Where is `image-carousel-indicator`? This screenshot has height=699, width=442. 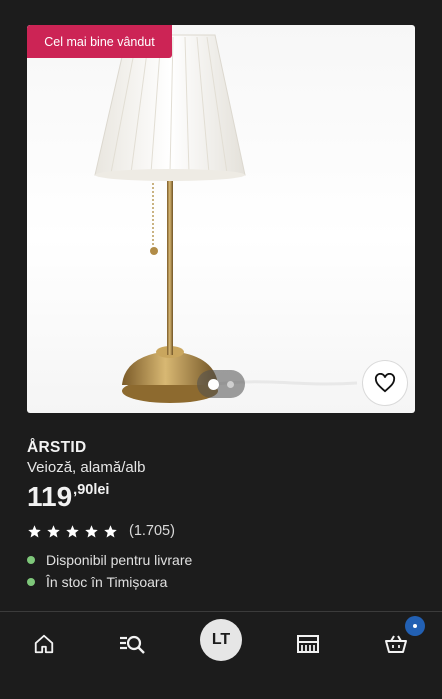 image-carousel-indicator is located at coordinates (221, 384).